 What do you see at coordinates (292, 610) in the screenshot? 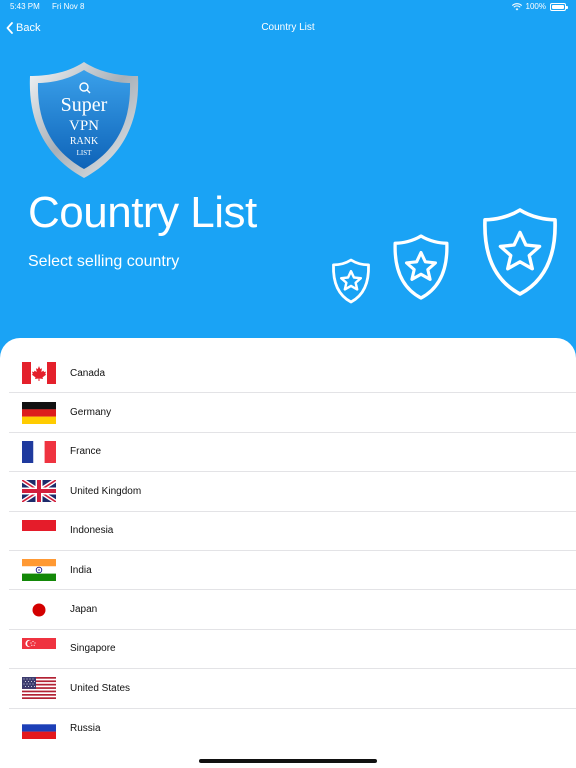
I see `country-row-japan: Japan` at bounding box center [292, 610].